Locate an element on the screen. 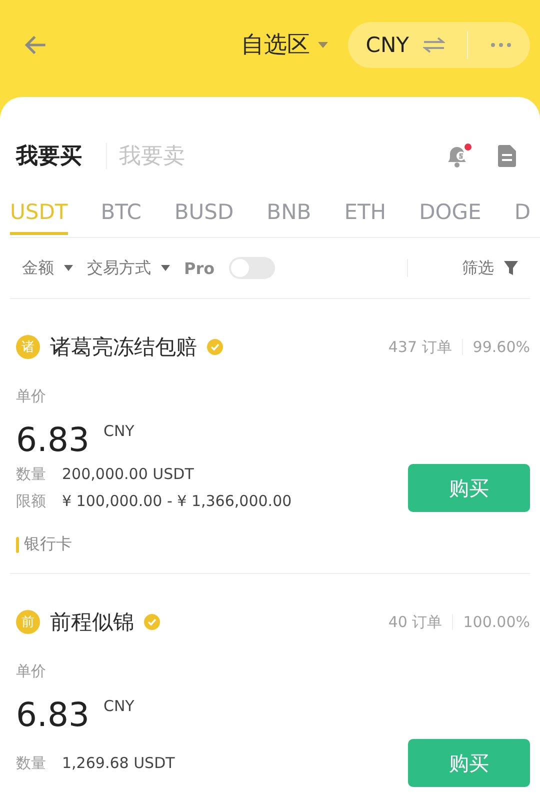 The image size is (540, 805). order-count: 437 订单 is located at coordinates (420, 347).